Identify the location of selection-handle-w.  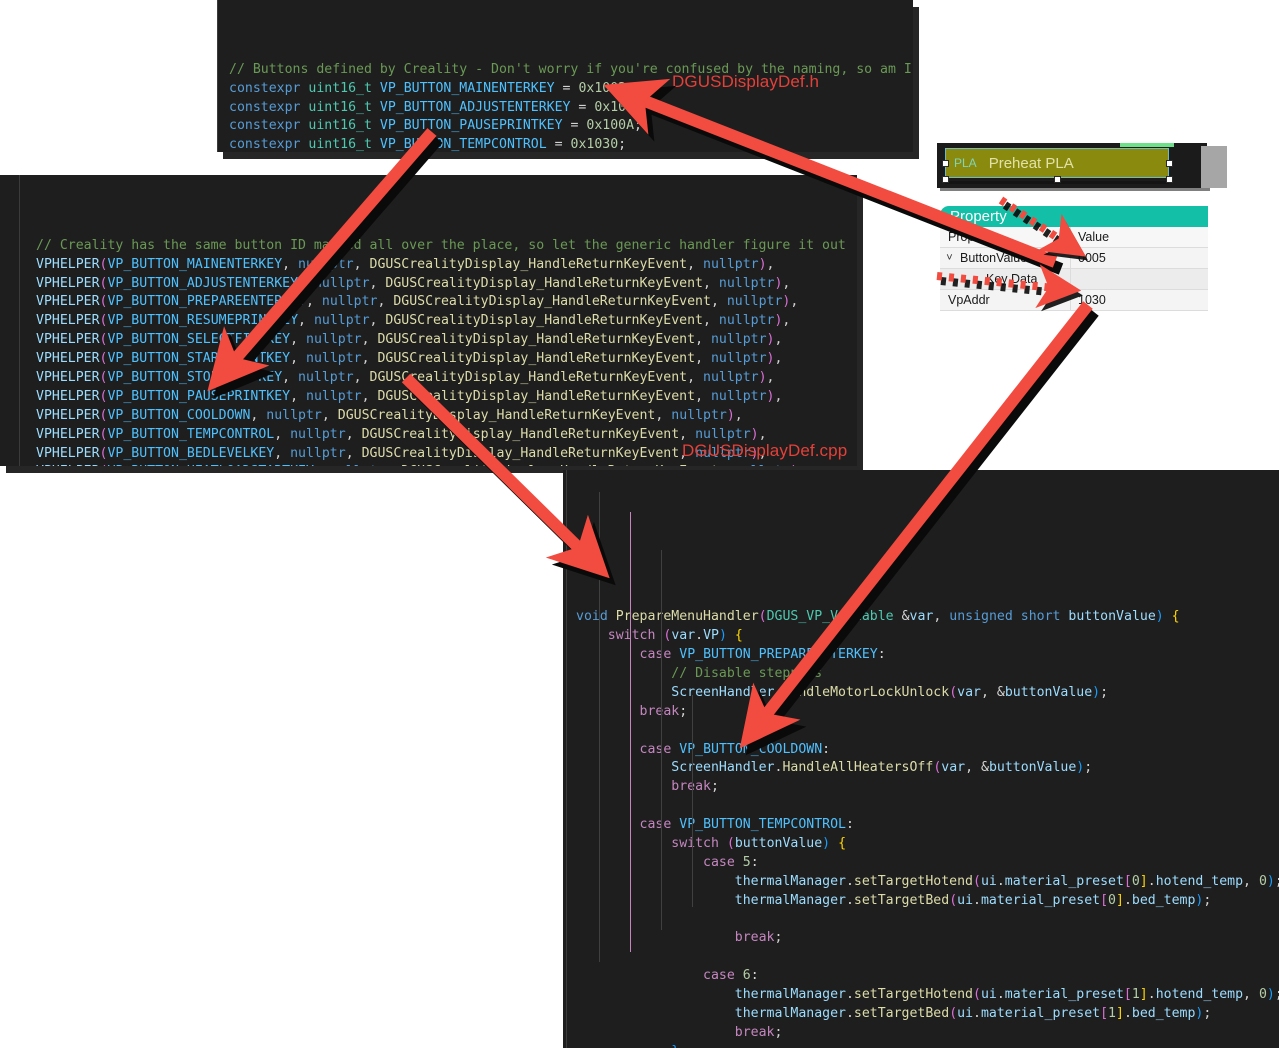
(945, 163).